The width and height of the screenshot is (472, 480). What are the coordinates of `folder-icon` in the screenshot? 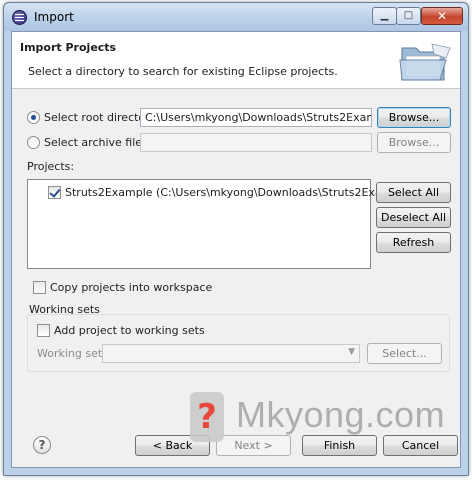 It's located at (425, 62).